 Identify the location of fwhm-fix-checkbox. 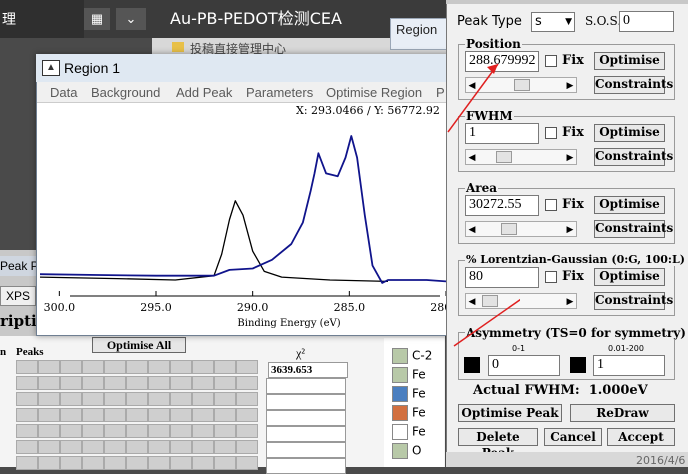
(551, 133).